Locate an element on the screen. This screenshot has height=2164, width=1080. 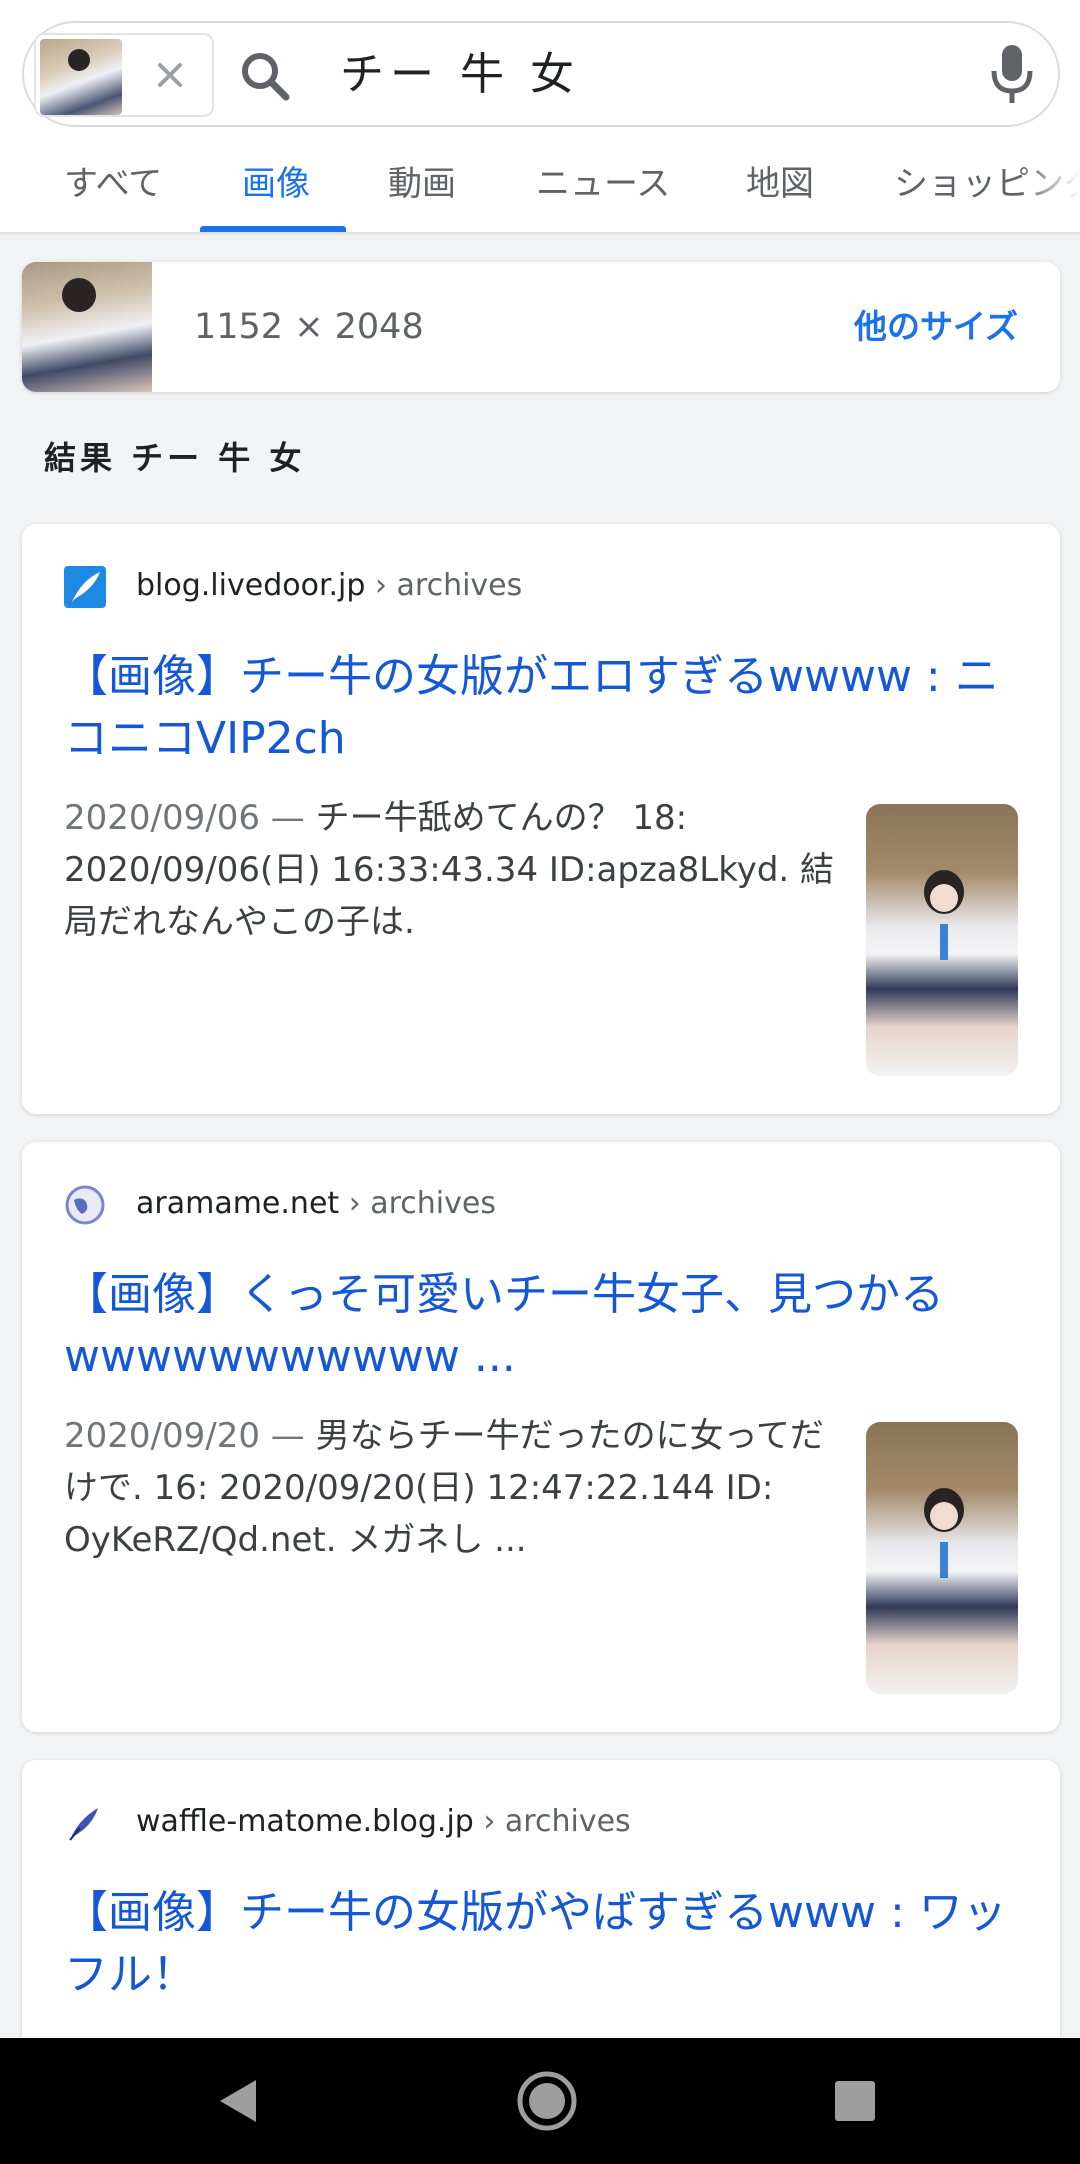
result-title: 【画像】チー牛の女版がエロすぎるwwww : ニコニコVIP2ch is located at coordinates (544, 708).